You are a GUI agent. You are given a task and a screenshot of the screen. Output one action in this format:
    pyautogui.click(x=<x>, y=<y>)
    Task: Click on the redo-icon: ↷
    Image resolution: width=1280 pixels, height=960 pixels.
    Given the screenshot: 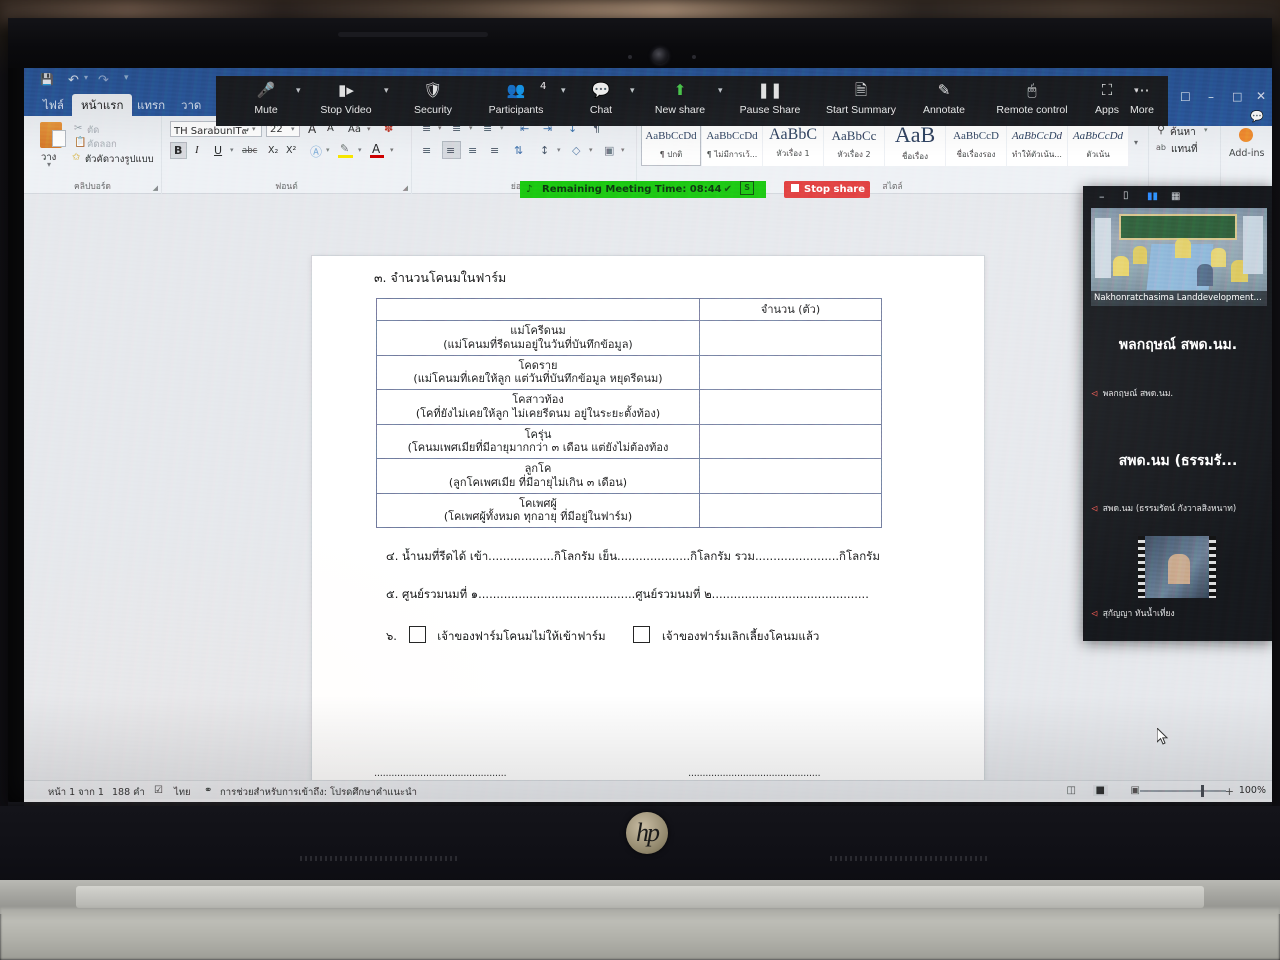 What is the action you would take?
    pyautogui.click(x=103, y=80)
    